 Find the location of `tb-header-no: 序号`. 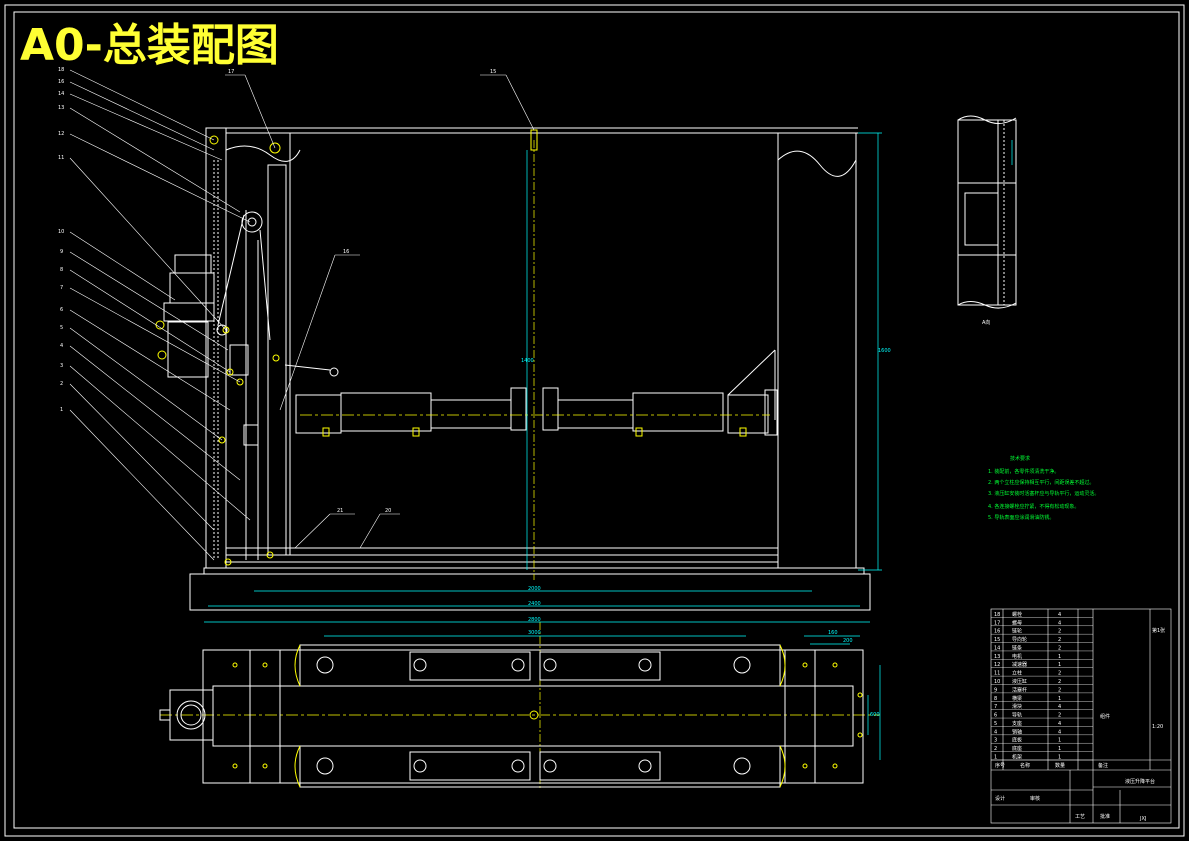

tb-header-no: 序号 is located at coordinates (1000, 765).